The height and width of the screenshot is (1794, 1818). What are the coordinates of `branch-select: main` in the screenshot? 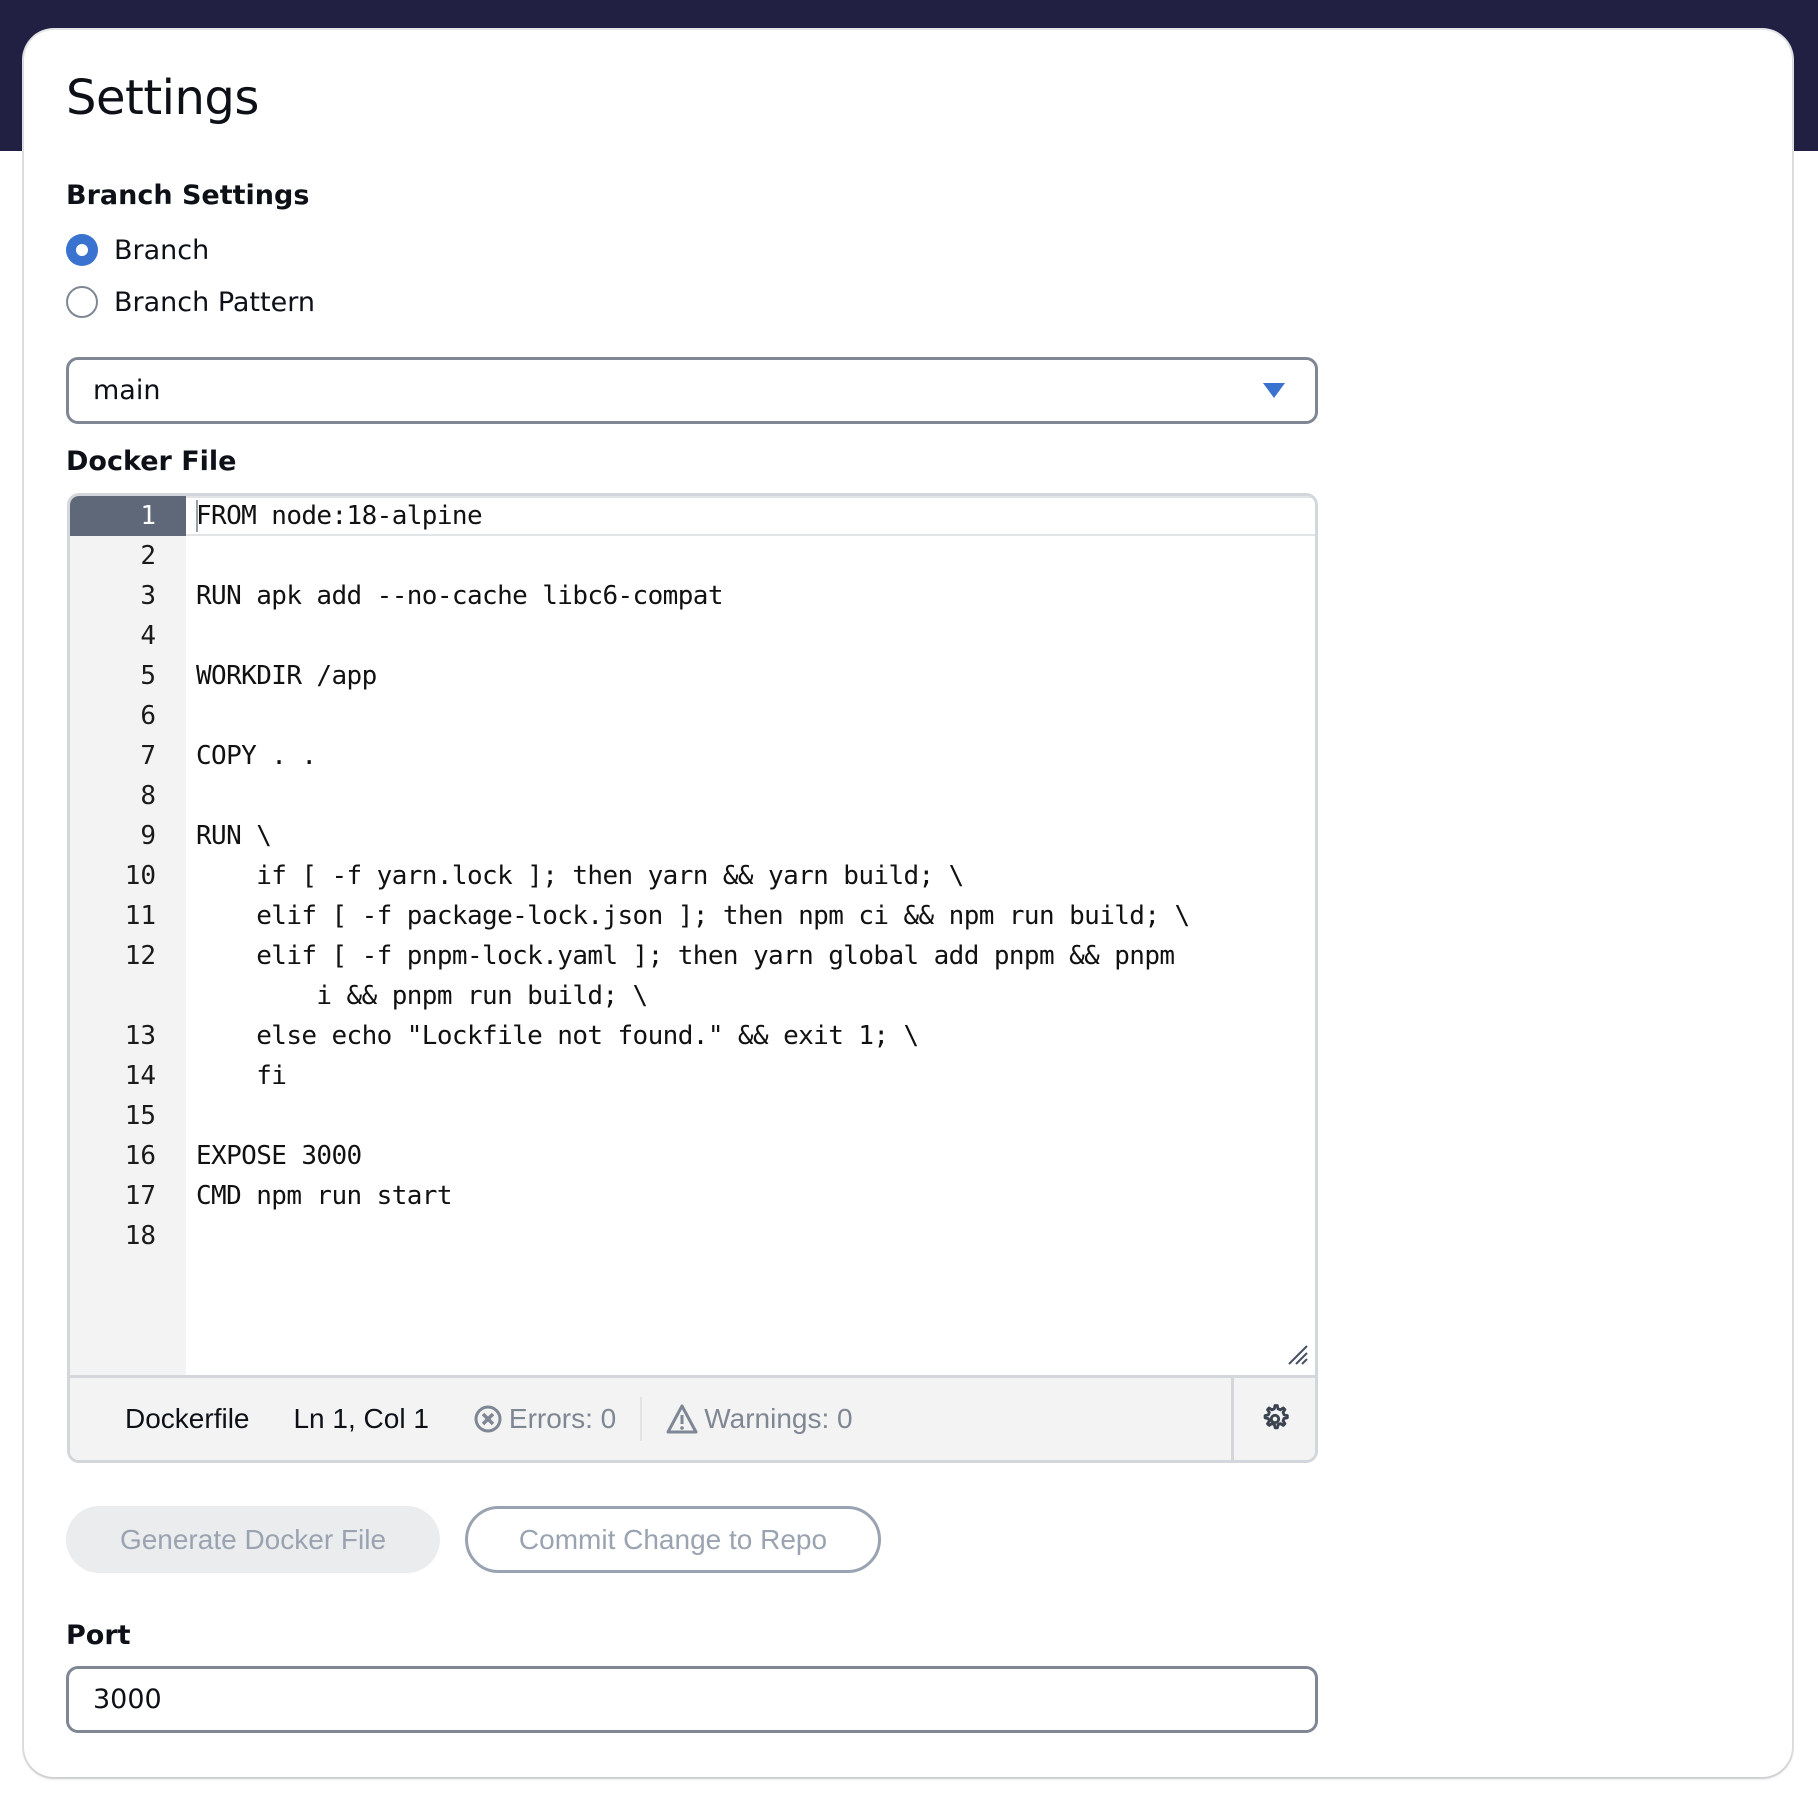 It's located at (692, 390).